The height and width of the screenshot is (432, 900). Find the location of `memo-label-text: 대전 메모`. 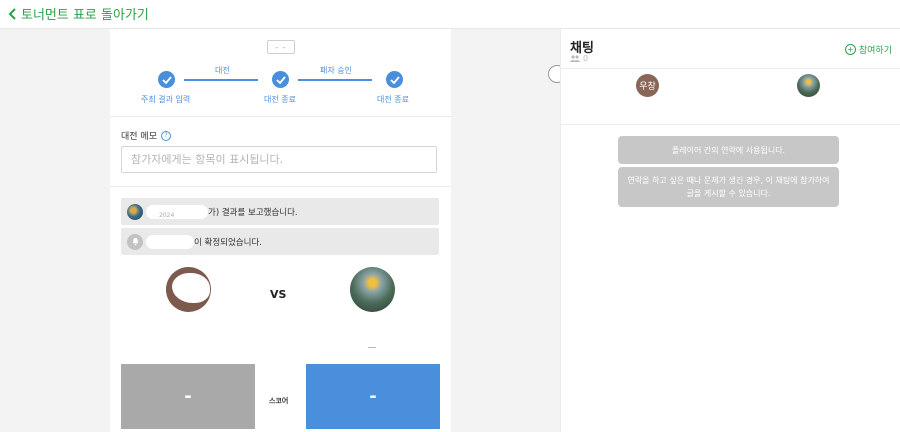

memo-label-text: 대전 메모 is located at coordinates (139, 137).